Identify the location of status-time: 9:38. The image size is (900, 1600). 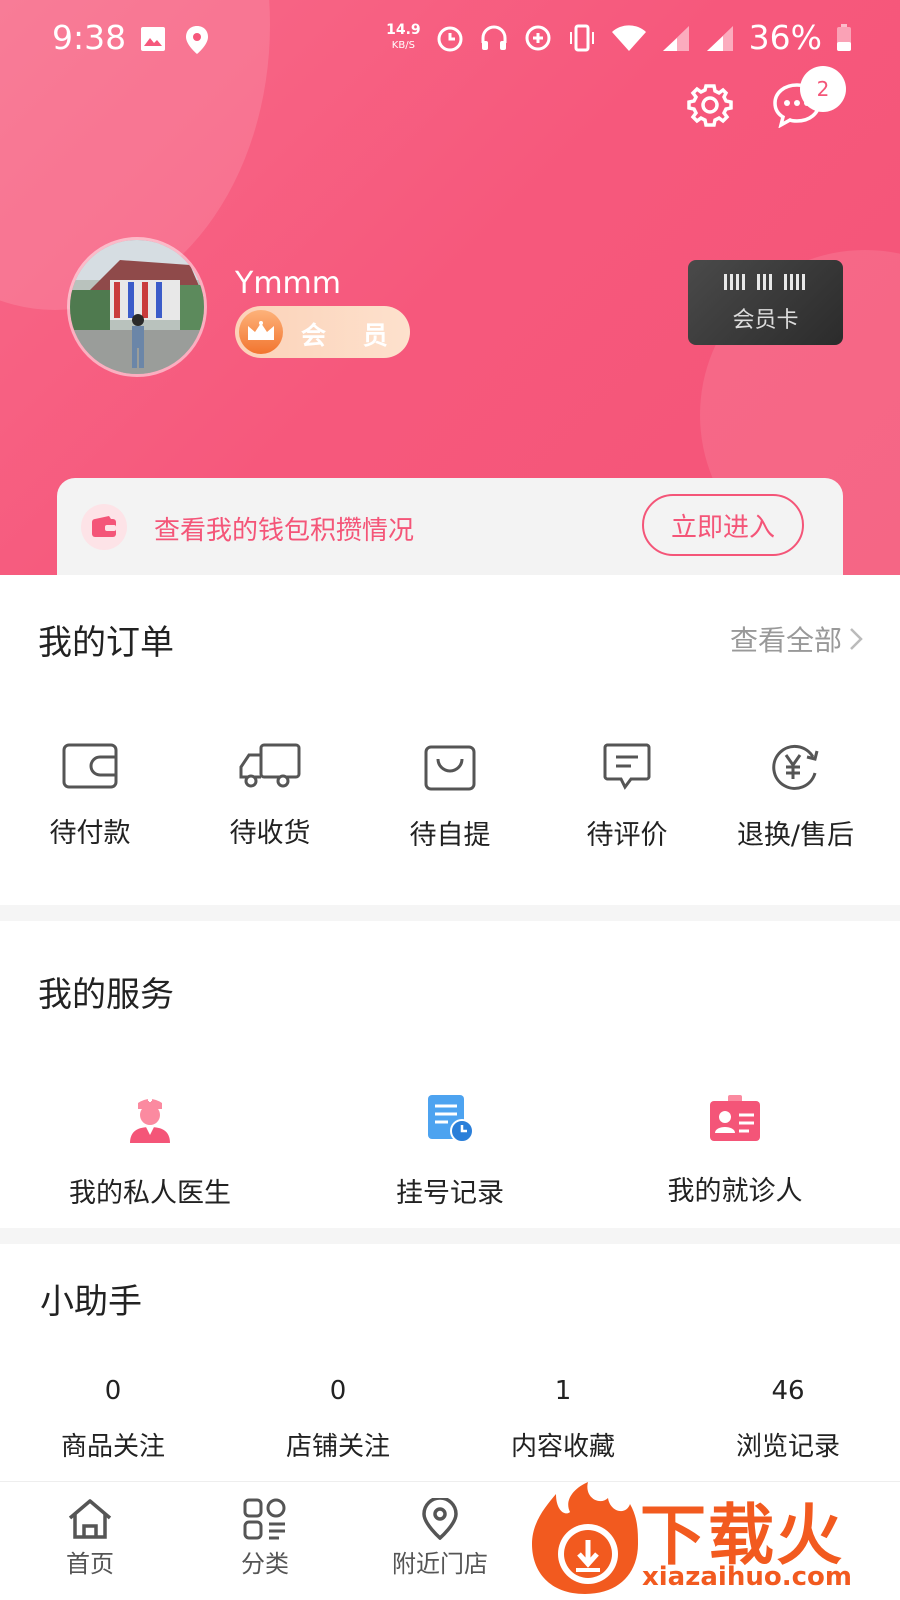
(89, 37).